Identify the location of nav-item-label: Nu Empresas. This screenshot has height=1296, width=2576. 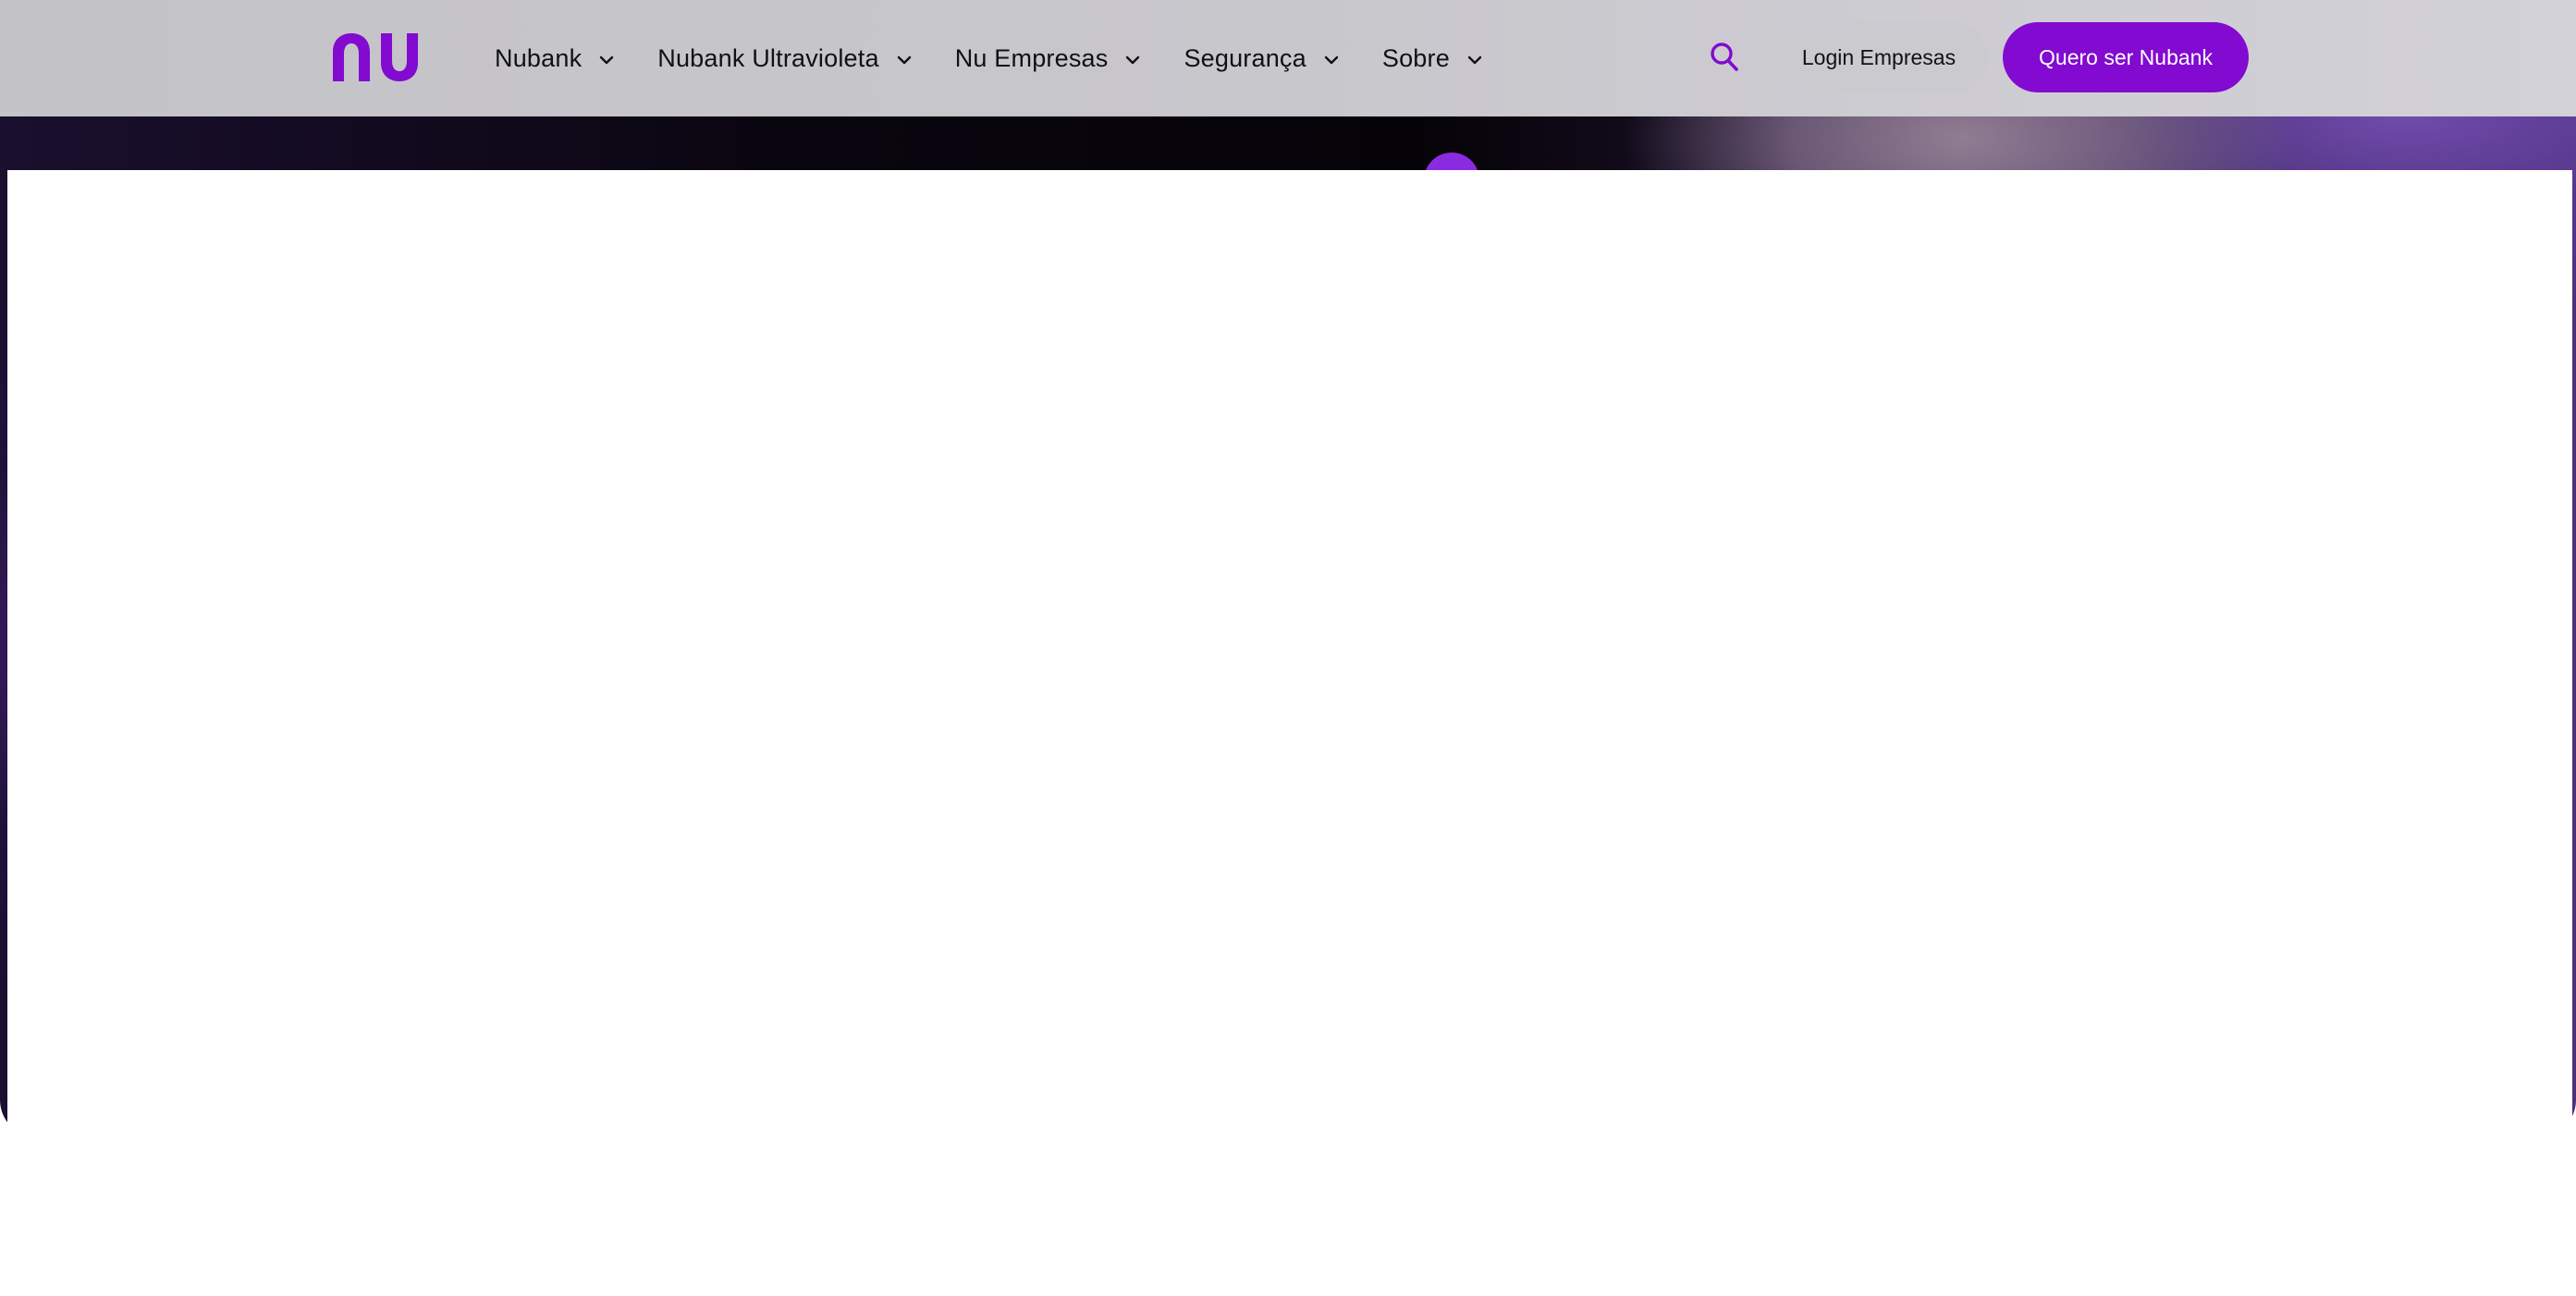
(1031, 58).